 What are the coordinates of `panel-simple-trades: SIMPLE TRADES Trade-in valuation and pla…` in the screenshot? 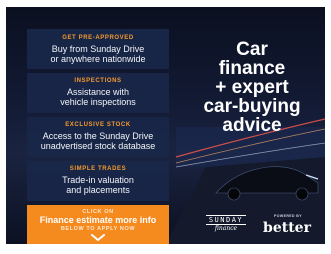 It's located at (98, 181).